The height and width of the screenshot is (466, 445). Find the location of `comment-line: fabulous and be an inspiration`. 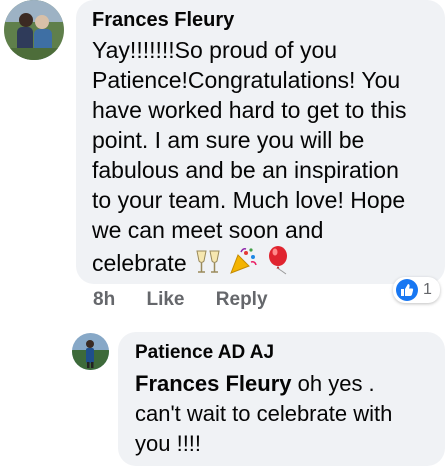

comment-line: fabulous and be an inspiration is located at coordinates (245, 170).